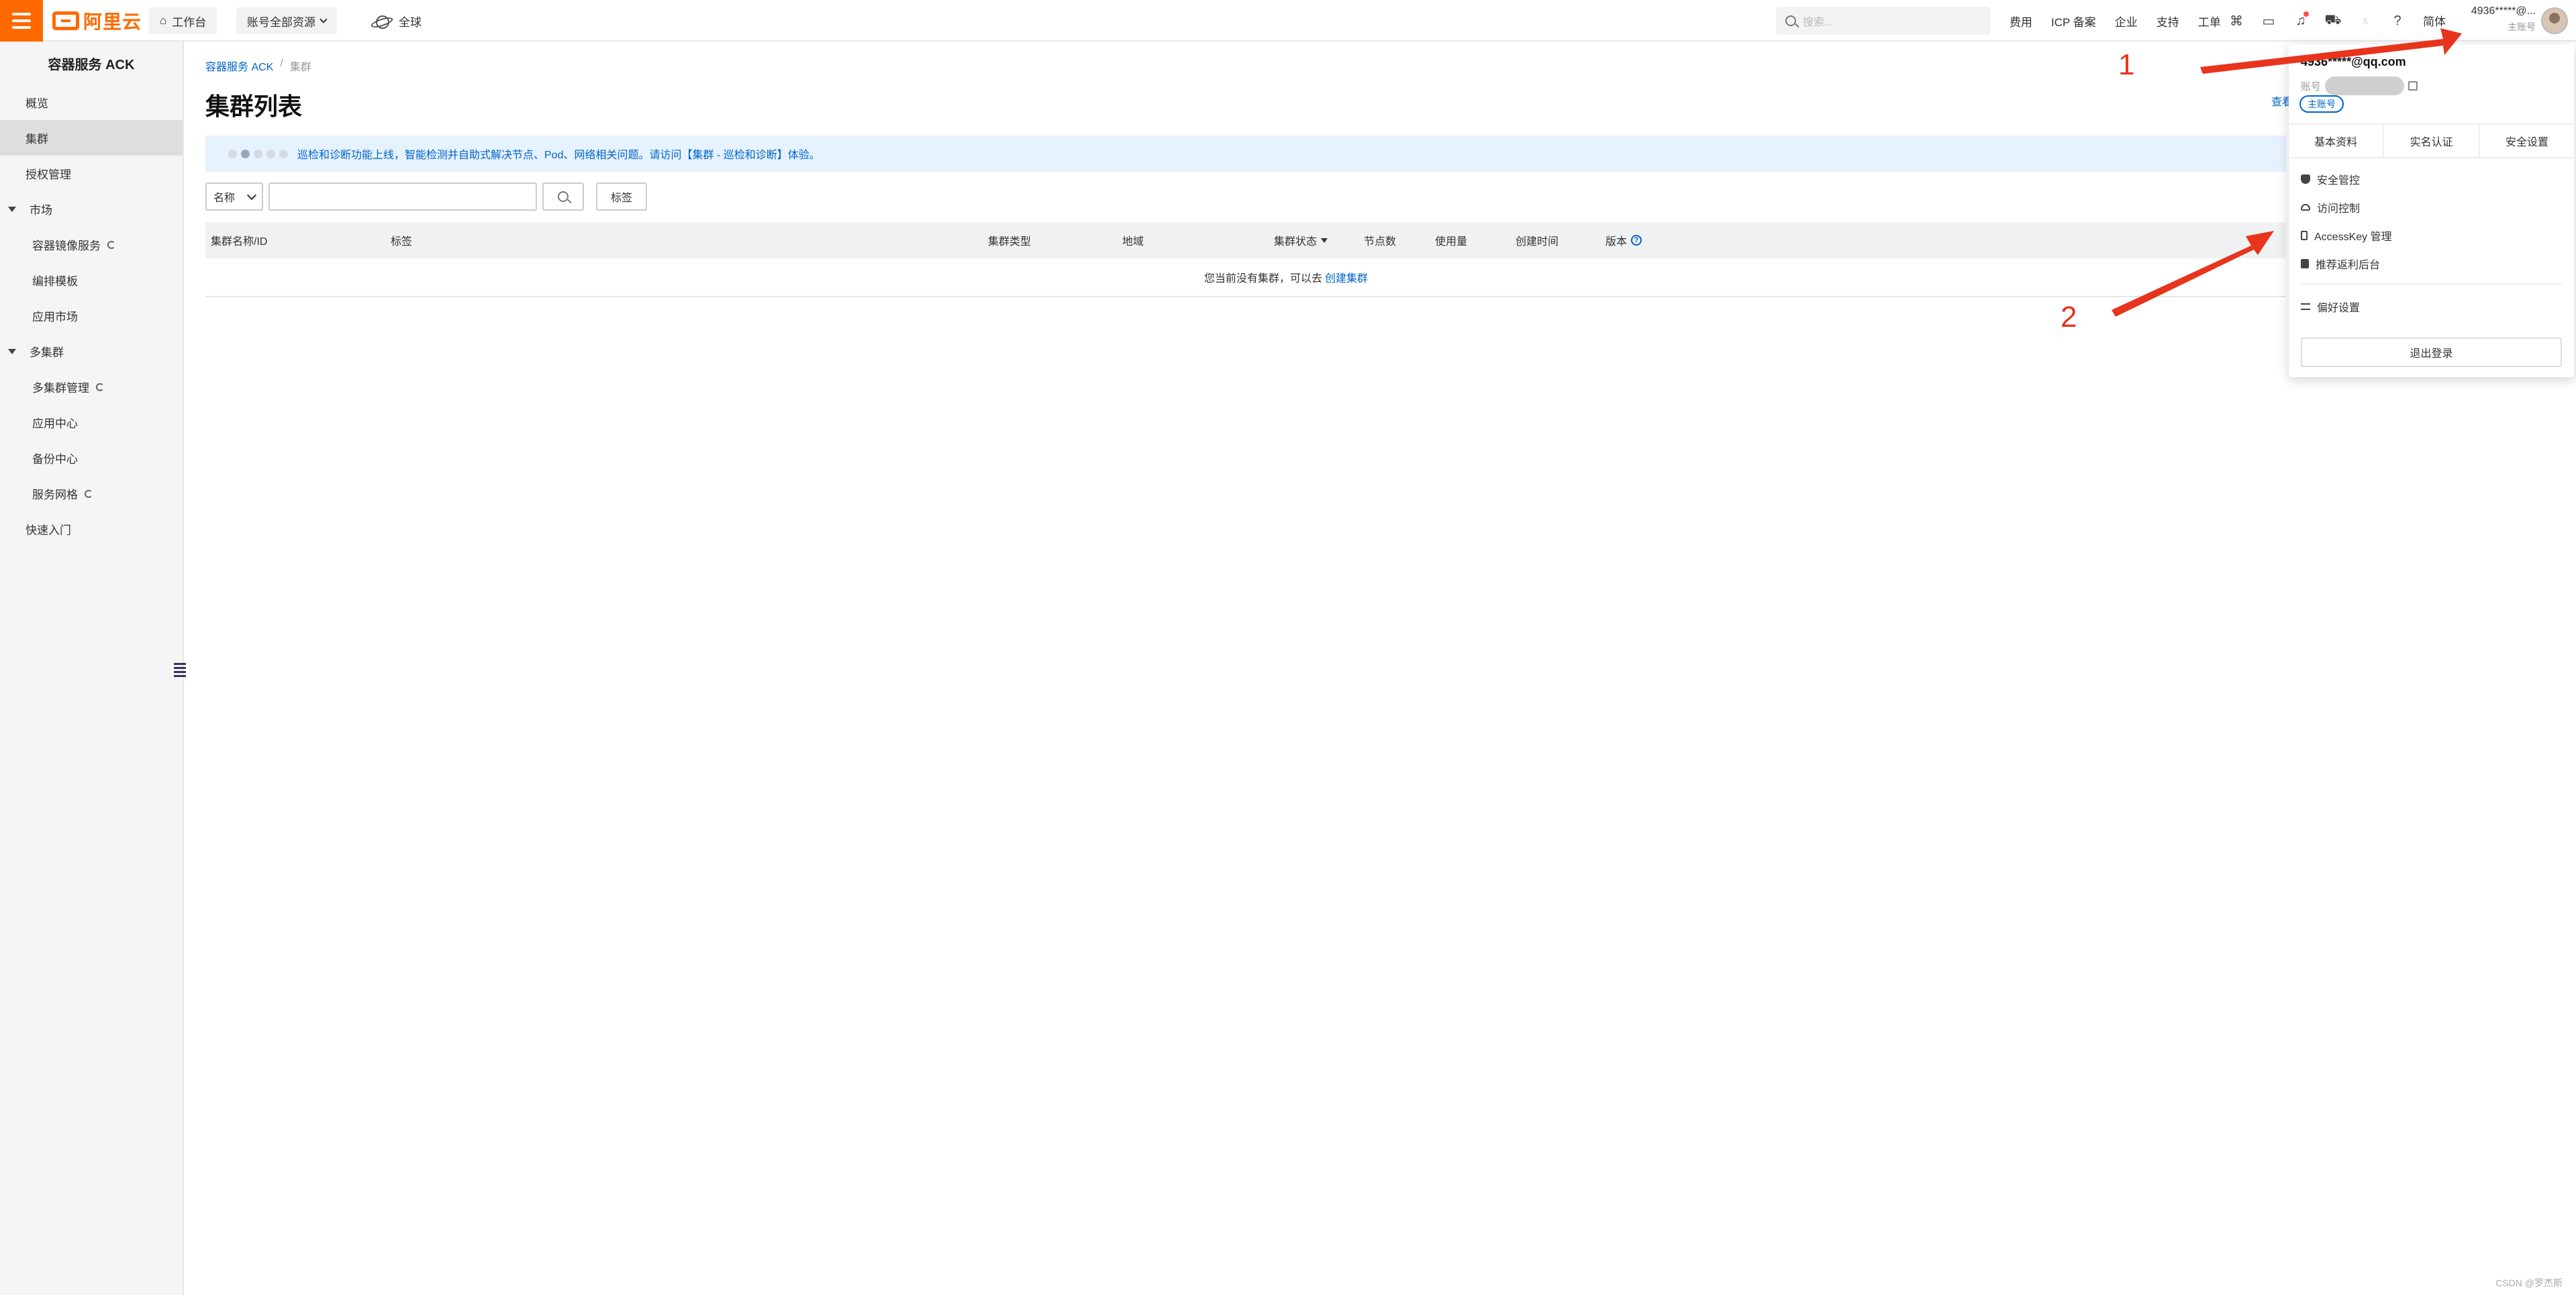 The width and height of the screenshot is (2576, 1295). Describe the element at coordinates (91, 387) in the screenshot. I see `sidebar-item-multicluster-mgmt: 多集群管理` at that location.